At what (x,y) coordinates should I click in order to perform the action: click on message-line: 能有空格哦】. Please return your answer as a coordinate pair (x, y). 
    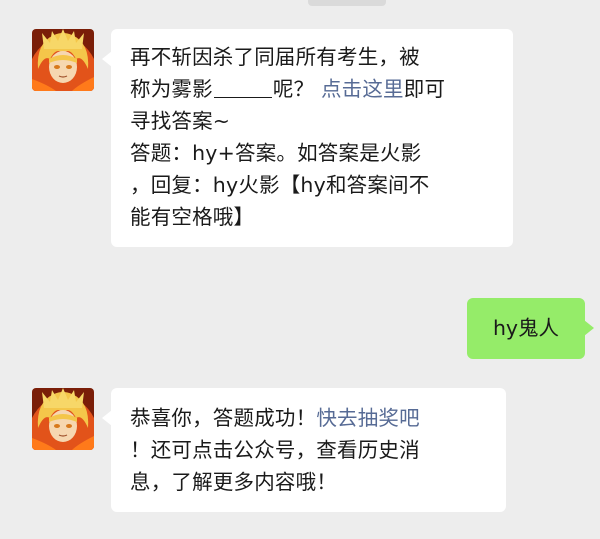
    Looking at the image, I should click on (192, 217).